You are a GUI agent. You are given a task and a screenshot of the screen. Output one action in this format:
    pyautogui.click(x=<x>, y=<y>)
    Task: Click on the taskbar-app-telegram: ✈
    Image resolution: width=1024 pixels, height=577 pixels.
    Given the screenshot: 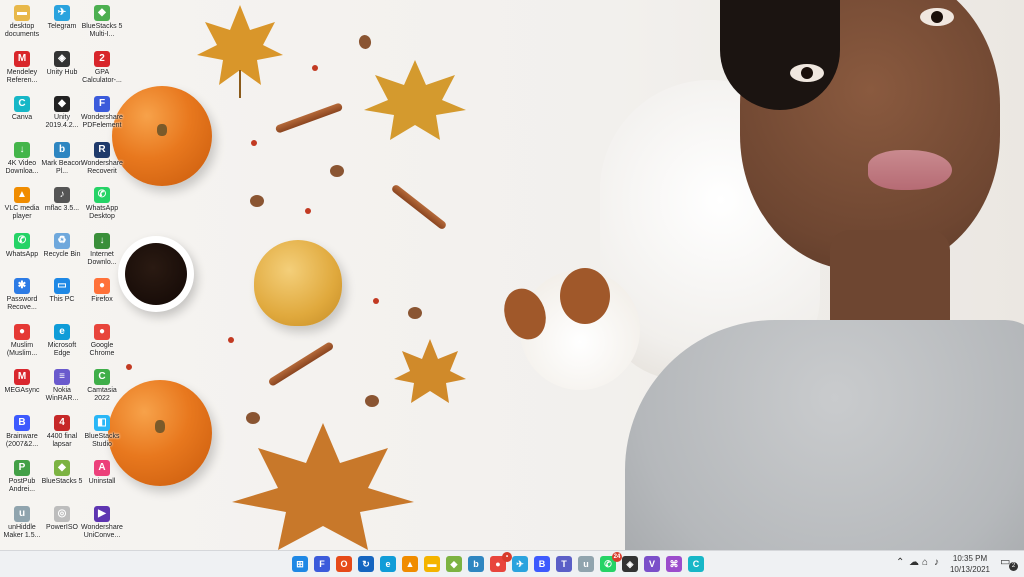 What is the action you would take?
    pyautogui.click(x=520, y=564)
    